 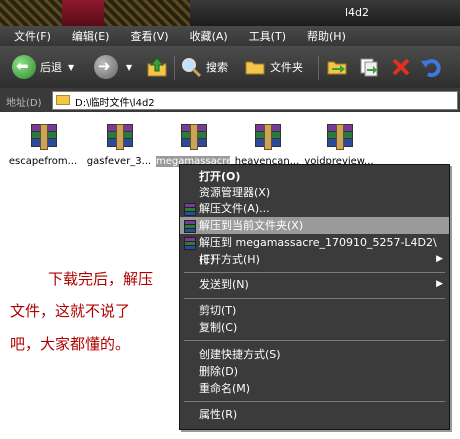 What do you see at coordinates (314, 192) in the screenshot?
I see `menu-item-explorer: 资源管理器(X)` at bounding box center [314, 192].